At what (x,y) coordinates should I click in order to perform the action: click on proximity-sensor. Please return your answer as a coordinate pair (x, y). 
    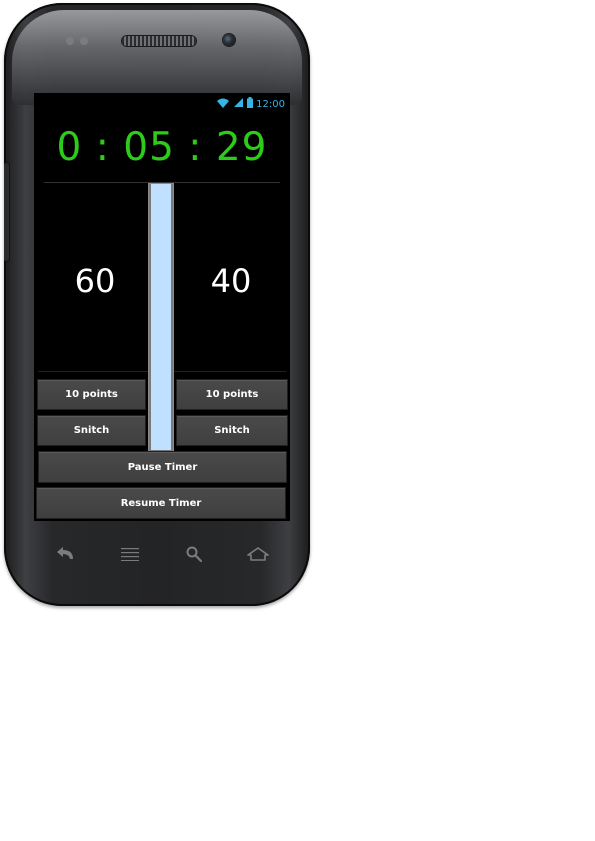
    Looking at the image, I should click on (83, 41).